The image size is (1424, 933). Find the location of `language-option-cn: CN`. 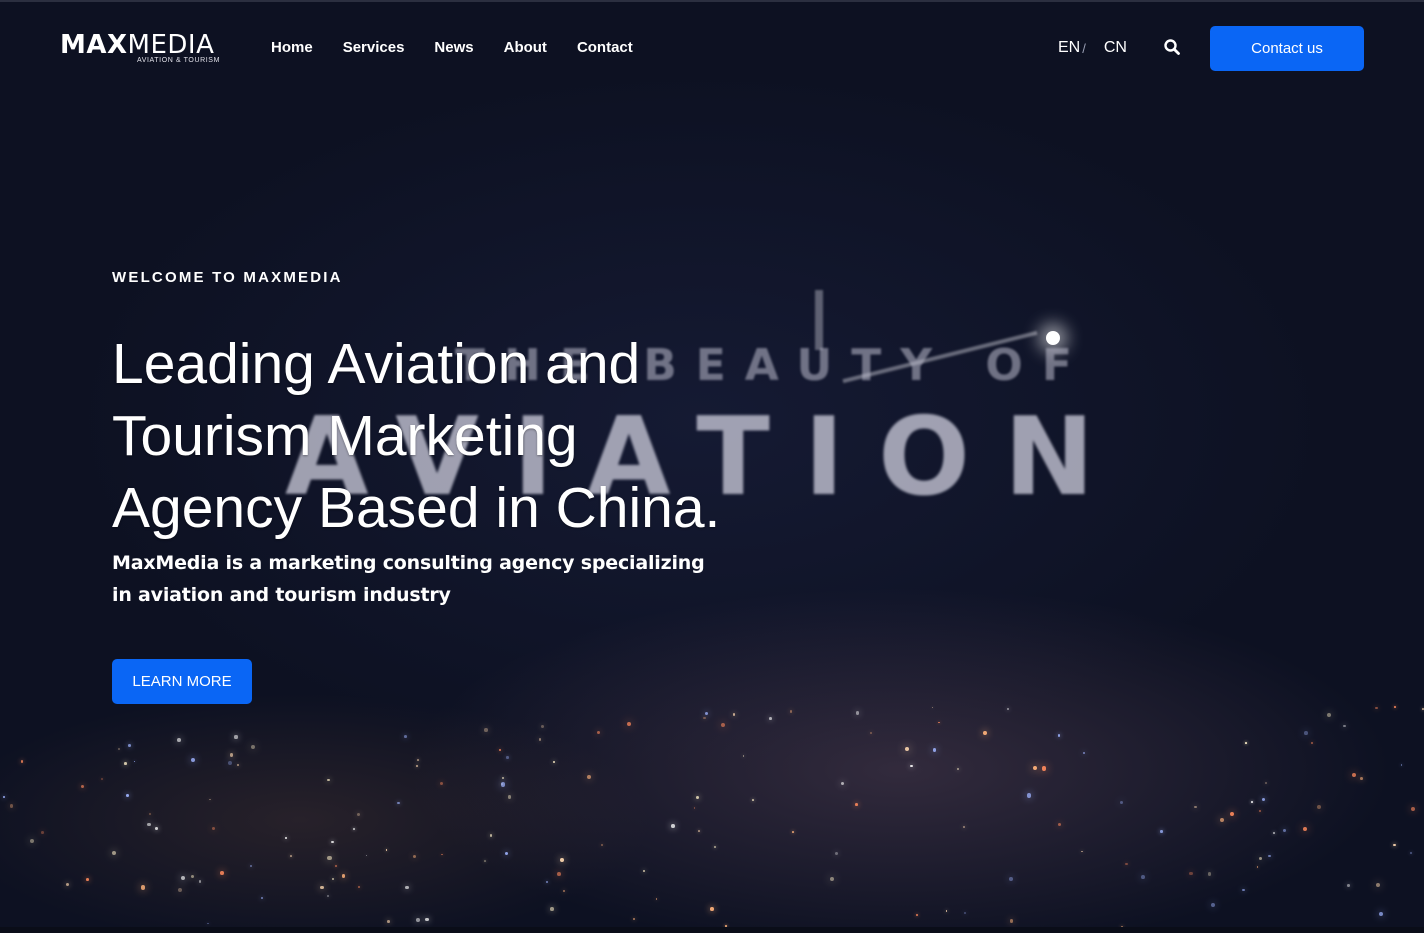

language-option-cn: CN is located at coordinates (1115, 48).